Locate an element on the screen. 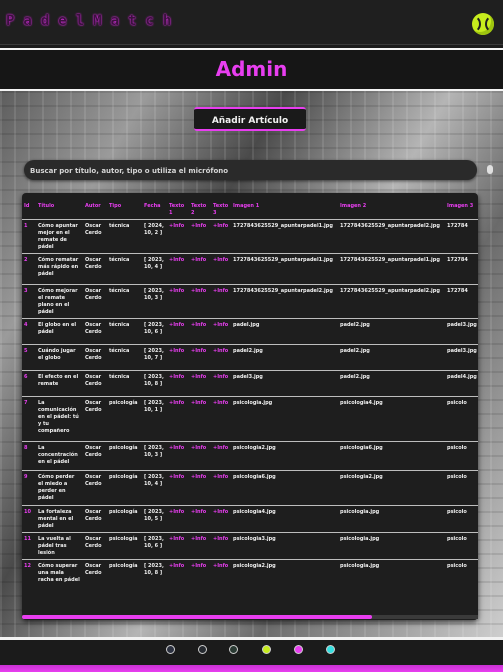  table-cell: Cómo superar una mala racha en pádel is located at coordinates (59, 577).